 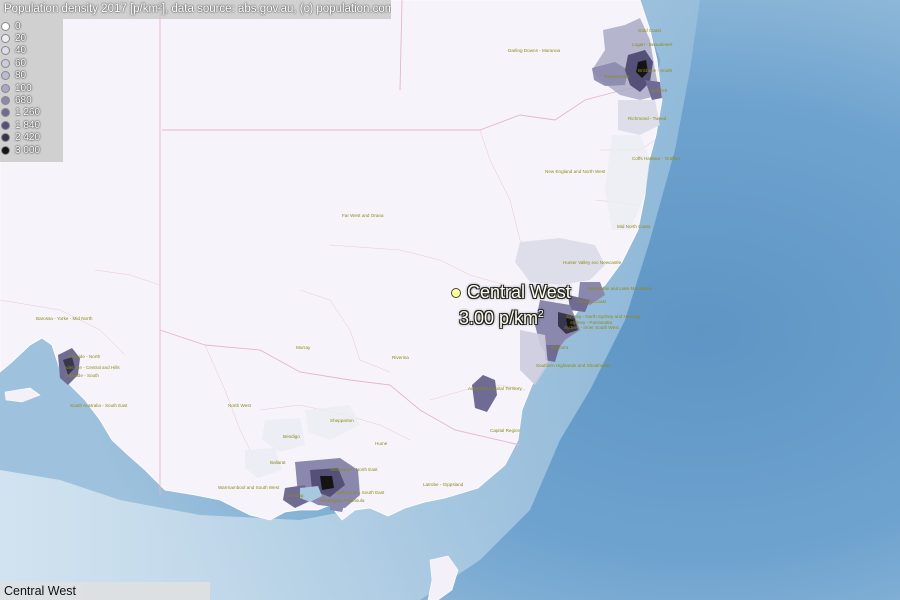 I want to click on label-latrobe: Latrobe - Gippsland, so click(x=443, y=484).